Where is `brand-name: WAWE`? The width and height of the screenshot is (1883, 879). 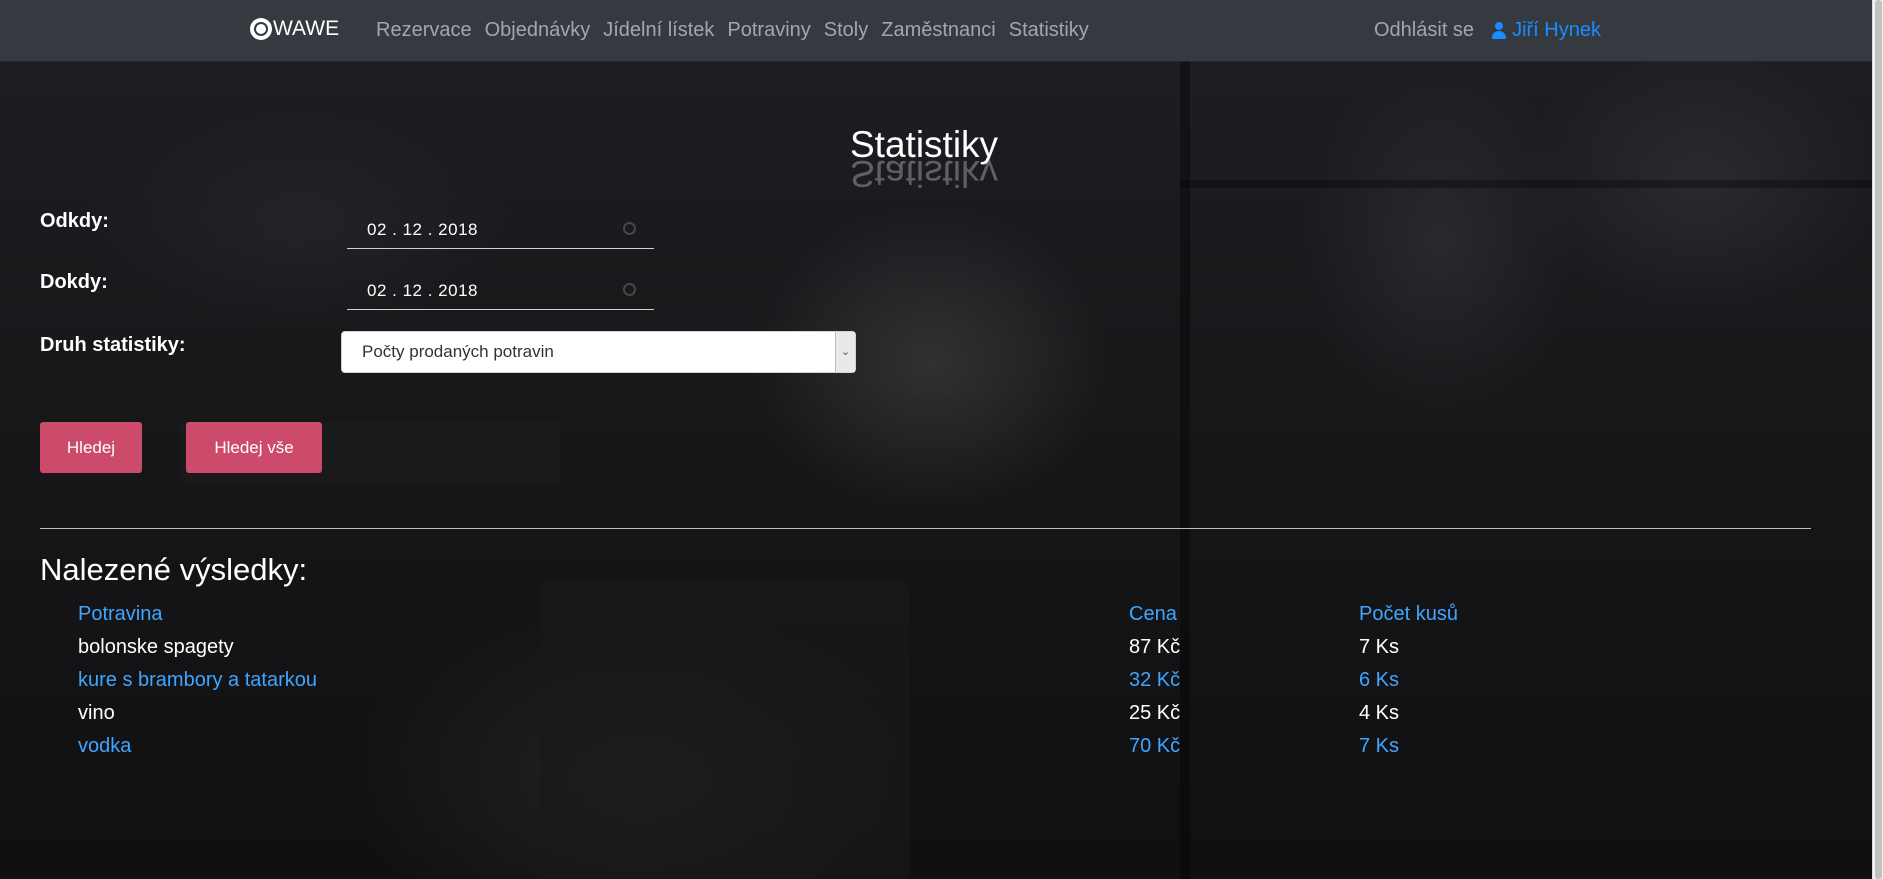
brand-name: WAWE is located at coordinates (306, 28).